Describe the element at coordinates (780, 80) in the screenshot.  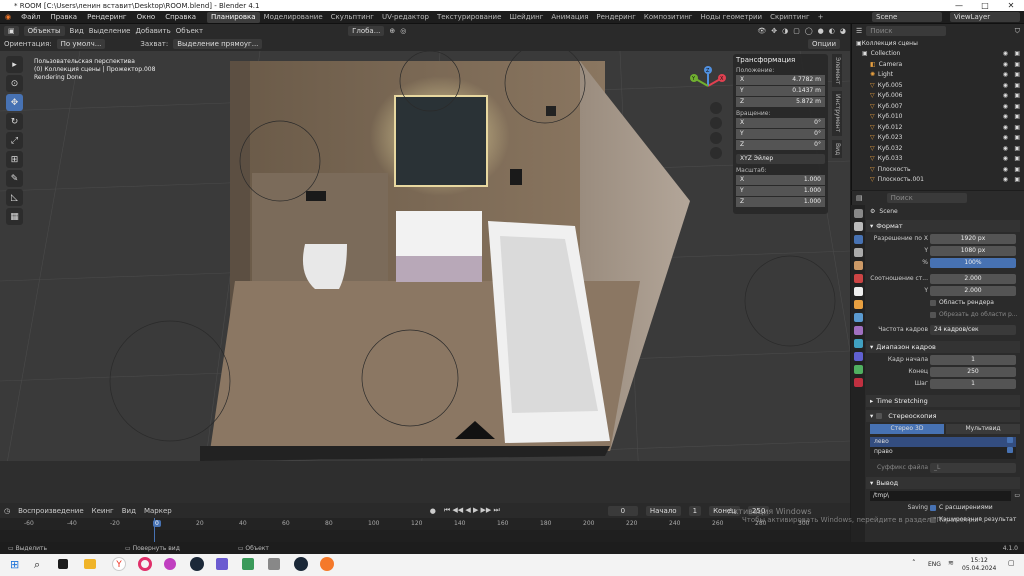
I see `location-x: X 4.7782 m` at that location.